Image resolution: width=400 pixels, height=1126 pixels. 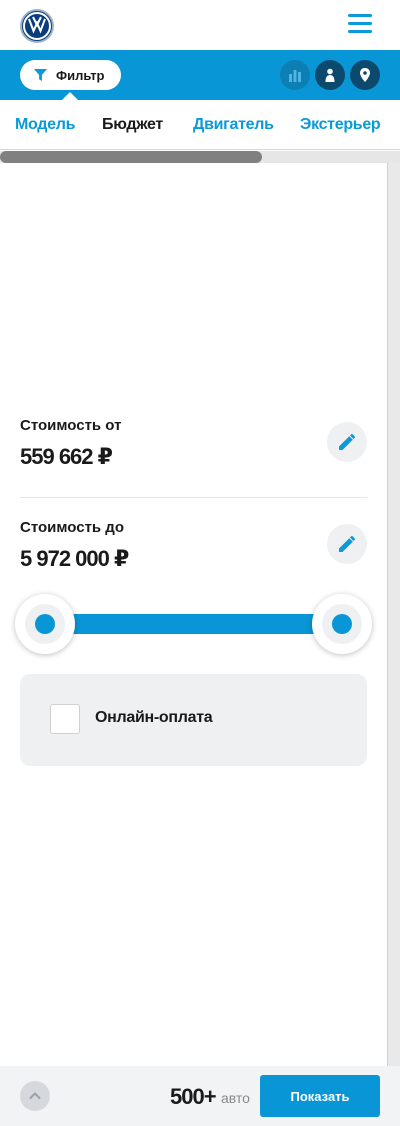 I want to click on filter-tabs: Модель Бюджет Двигатель Экстерьер, so click(x=200, y=125).